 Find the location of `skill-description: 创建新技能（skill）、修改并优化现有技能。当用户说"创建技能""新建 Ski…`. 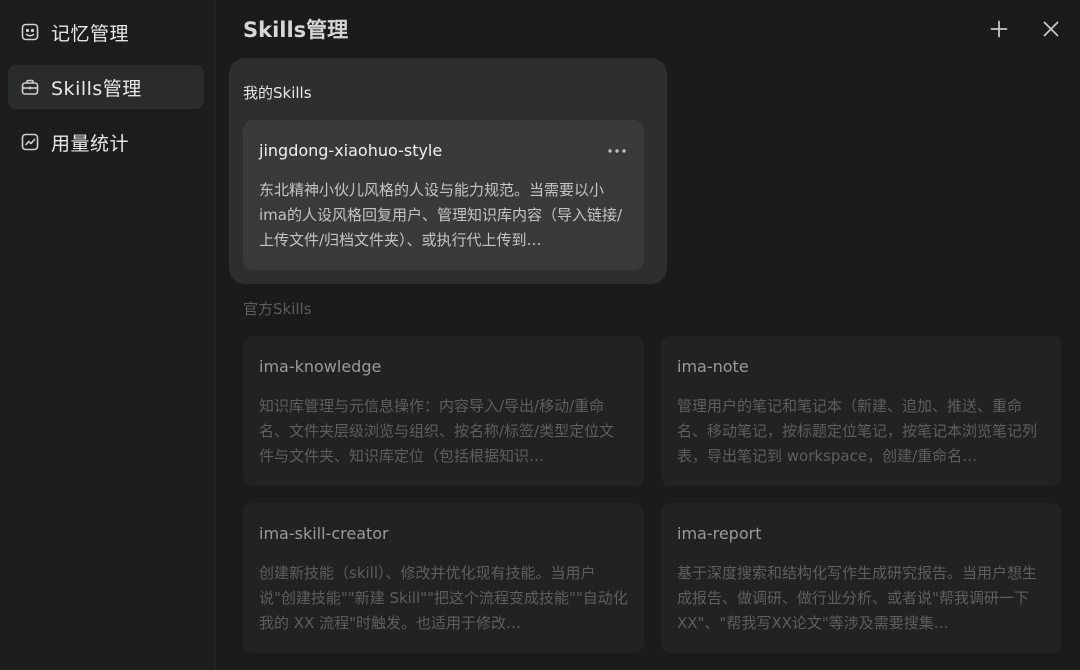

skill-description: 创建新技能（skill）、修改并优化现有技能。当用户说"创建技能""新建 Ski… is located at coordinates (443, 598).